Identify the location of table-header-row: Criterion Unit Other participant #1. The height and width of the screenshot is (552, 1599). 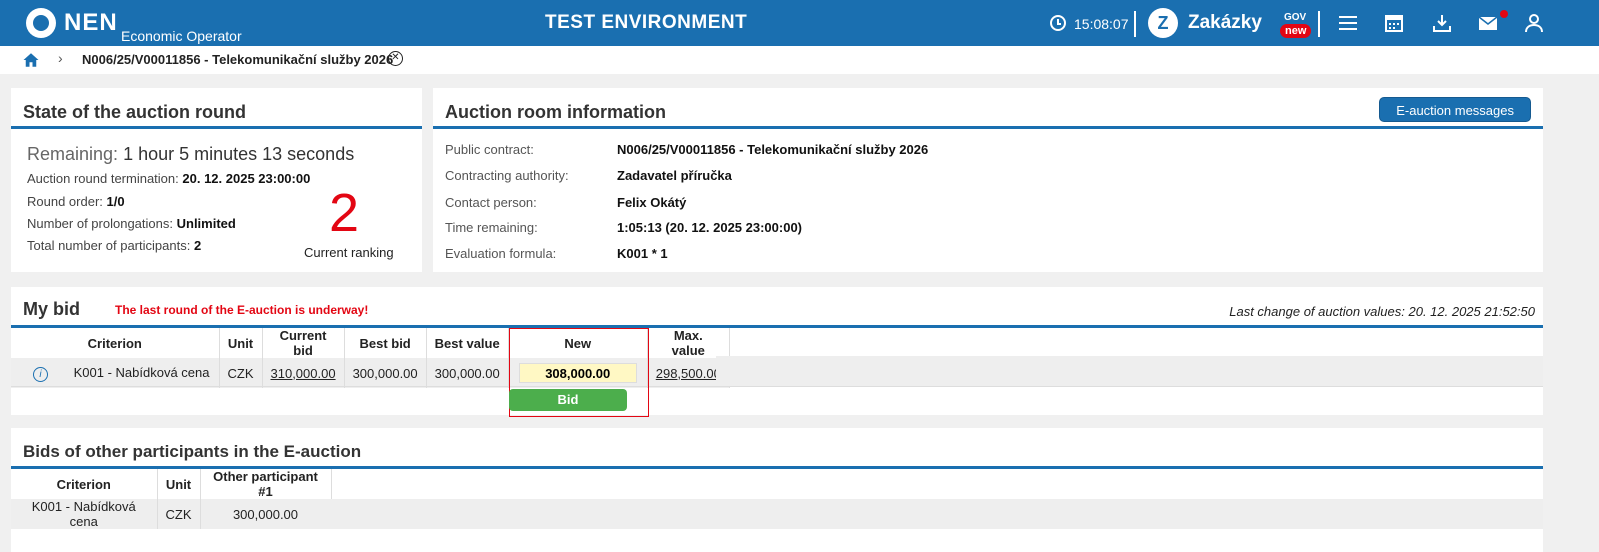
(171, 484).